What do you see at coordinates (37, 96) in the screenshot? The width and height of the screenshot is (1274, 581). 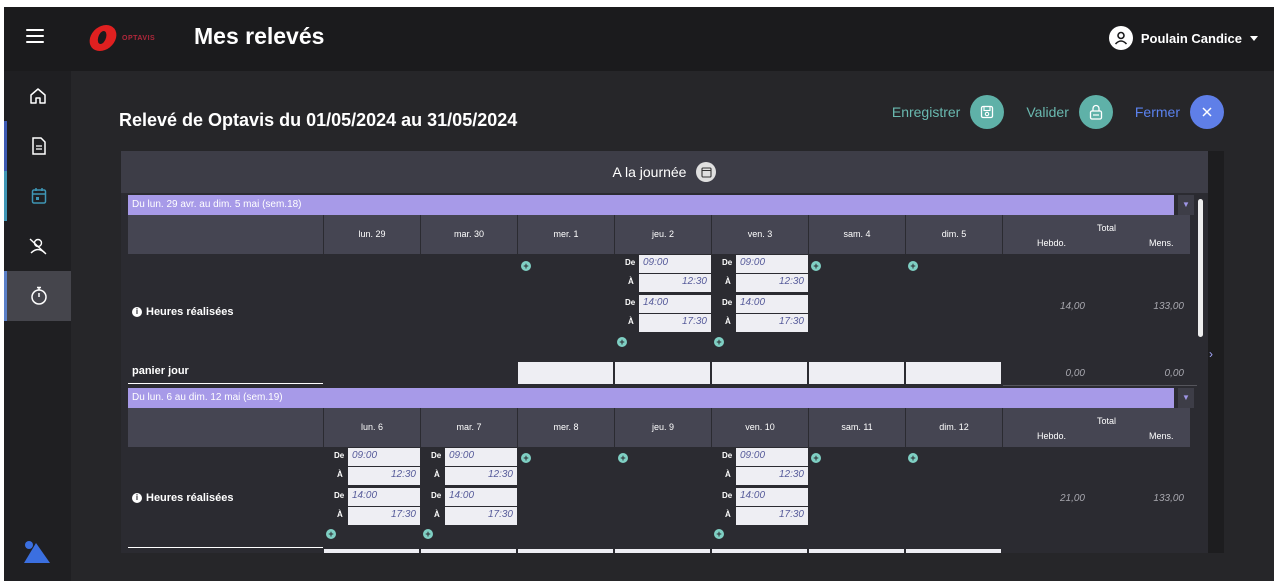 I see `sidebar-item-home` at bounding box center [37, 96].